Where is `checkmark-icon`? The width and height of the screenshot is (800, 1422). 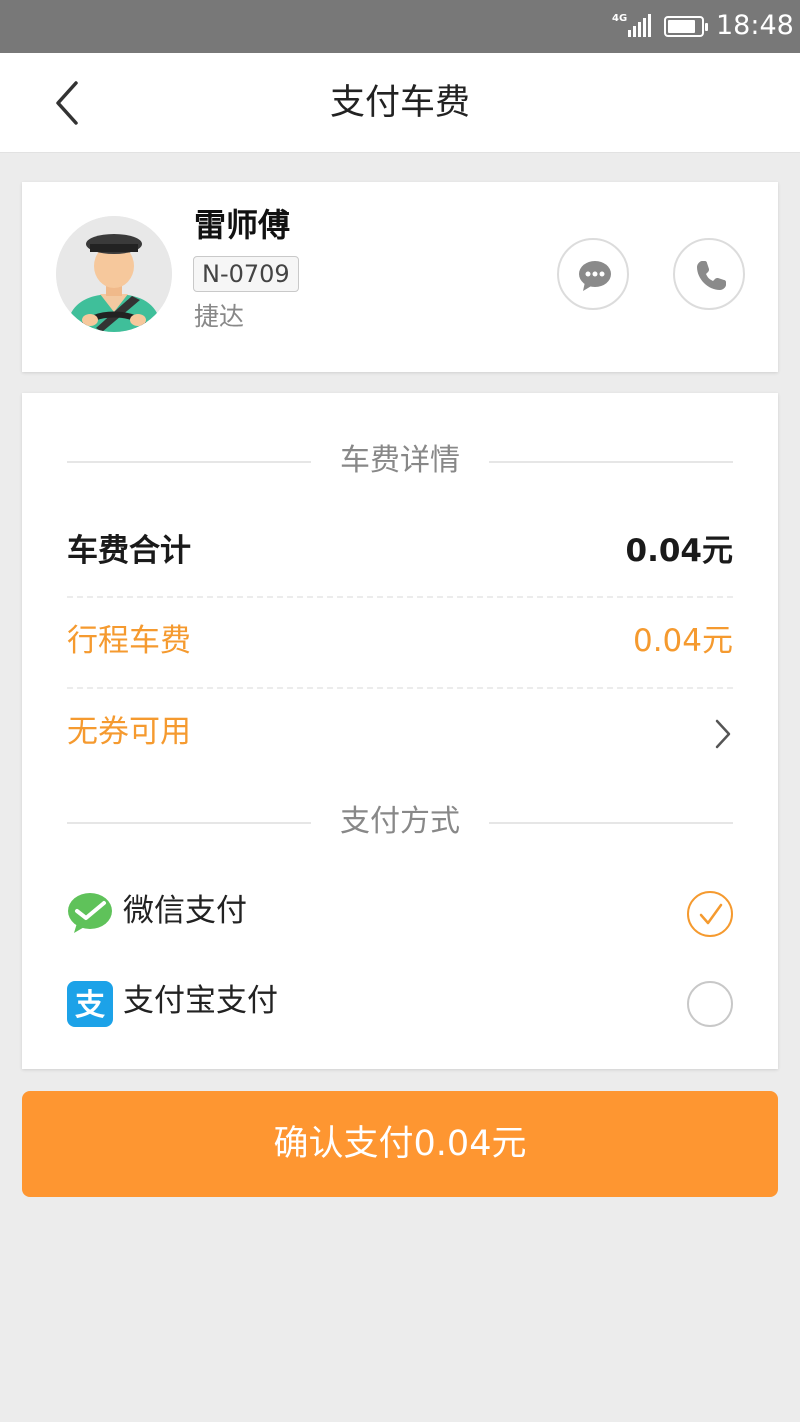
checkmark-icon is located at coordinates (711, 914).